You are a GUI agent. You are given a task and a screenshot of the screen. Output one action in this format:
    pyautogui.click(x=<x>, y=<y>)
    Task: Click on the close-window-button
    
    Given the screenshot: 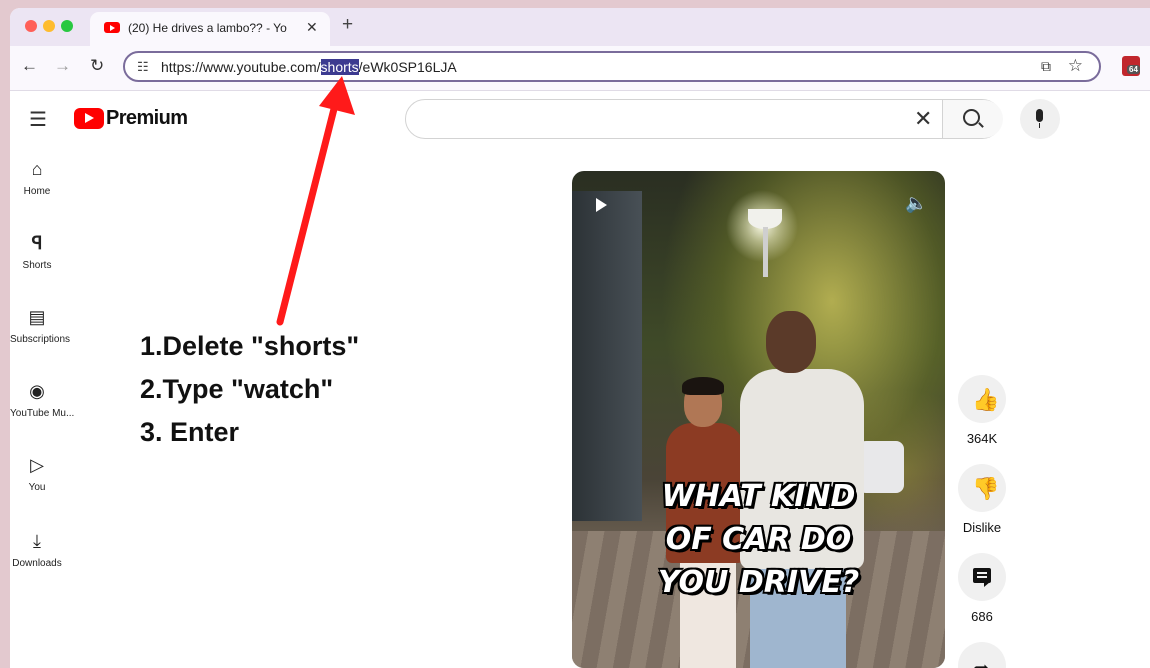 What is the action you would take?
    pyautogui.click(x=31, y=26)
    